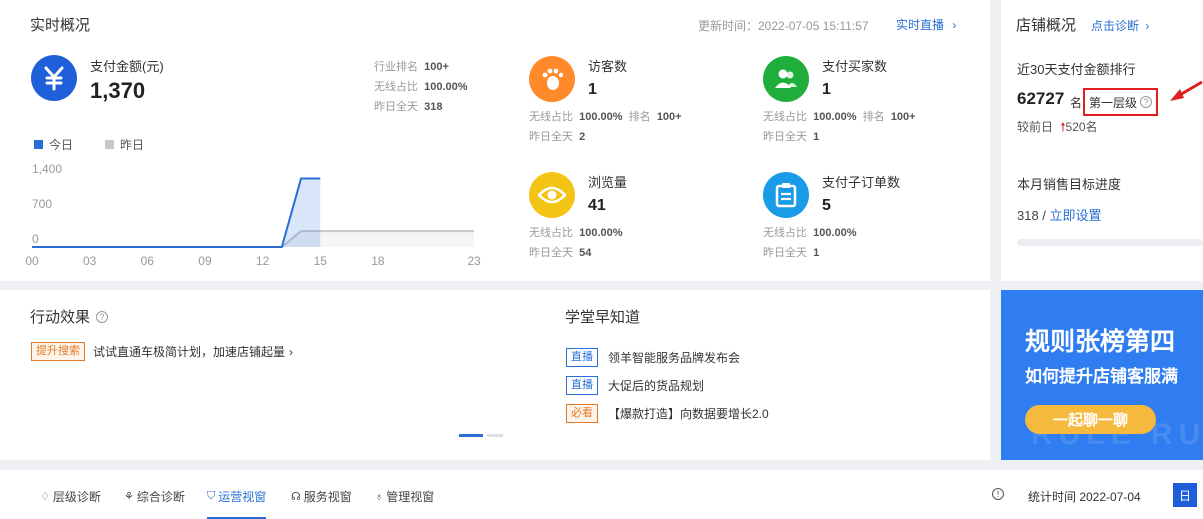 The image size is (1203, 519). Describe the element at coordinates (1090, 419) in the screenshot. I see `banner-cta-button: 一起聊一聊` at that location.